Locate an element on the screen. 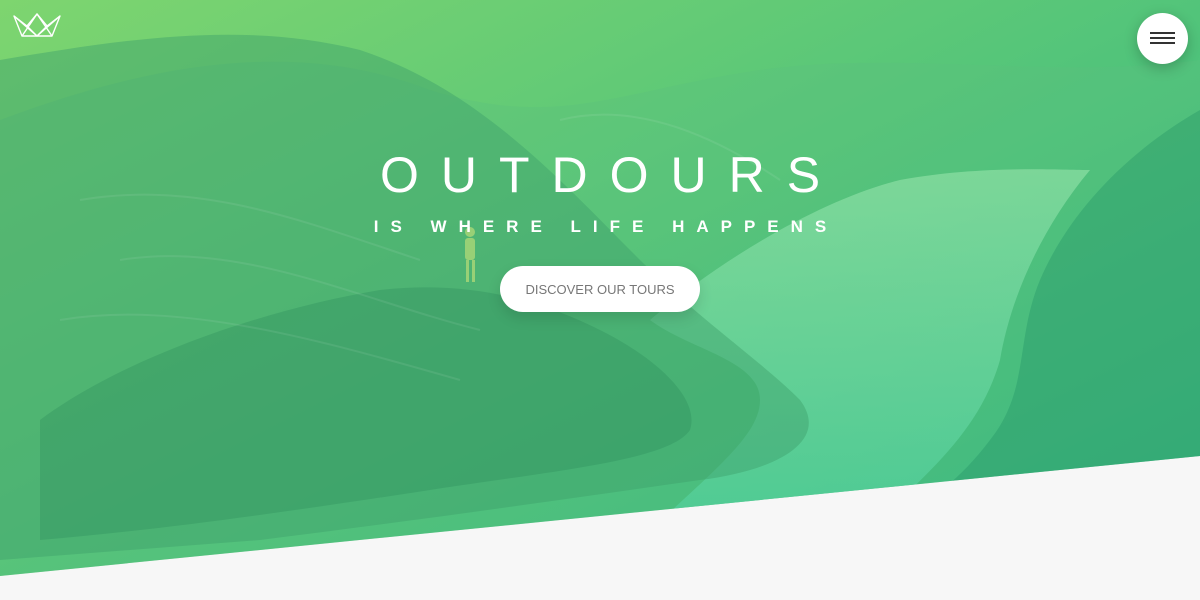  hero-title: OUTDOURS is located at coordinates (611, 175).